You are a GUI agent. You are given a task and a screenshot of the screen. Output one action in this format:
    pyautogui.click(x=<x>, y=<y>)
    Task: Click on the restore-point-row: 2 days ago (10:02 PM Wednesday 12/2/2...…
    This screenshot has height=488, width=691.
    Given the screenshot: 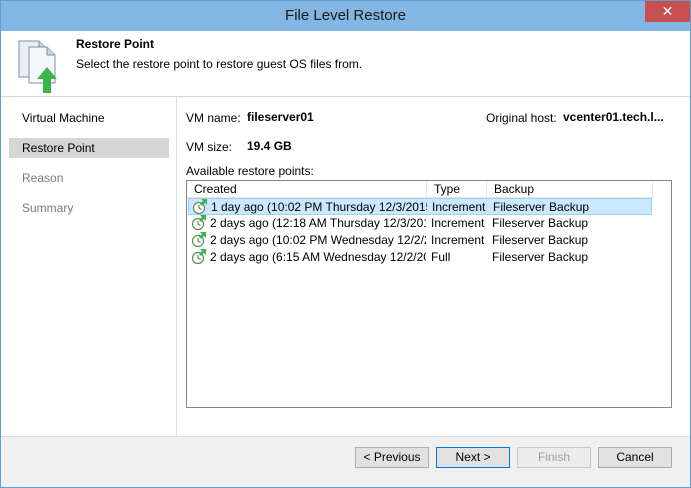 What is the action you would take?
    pyautogui.click(x=420, y=240)
    